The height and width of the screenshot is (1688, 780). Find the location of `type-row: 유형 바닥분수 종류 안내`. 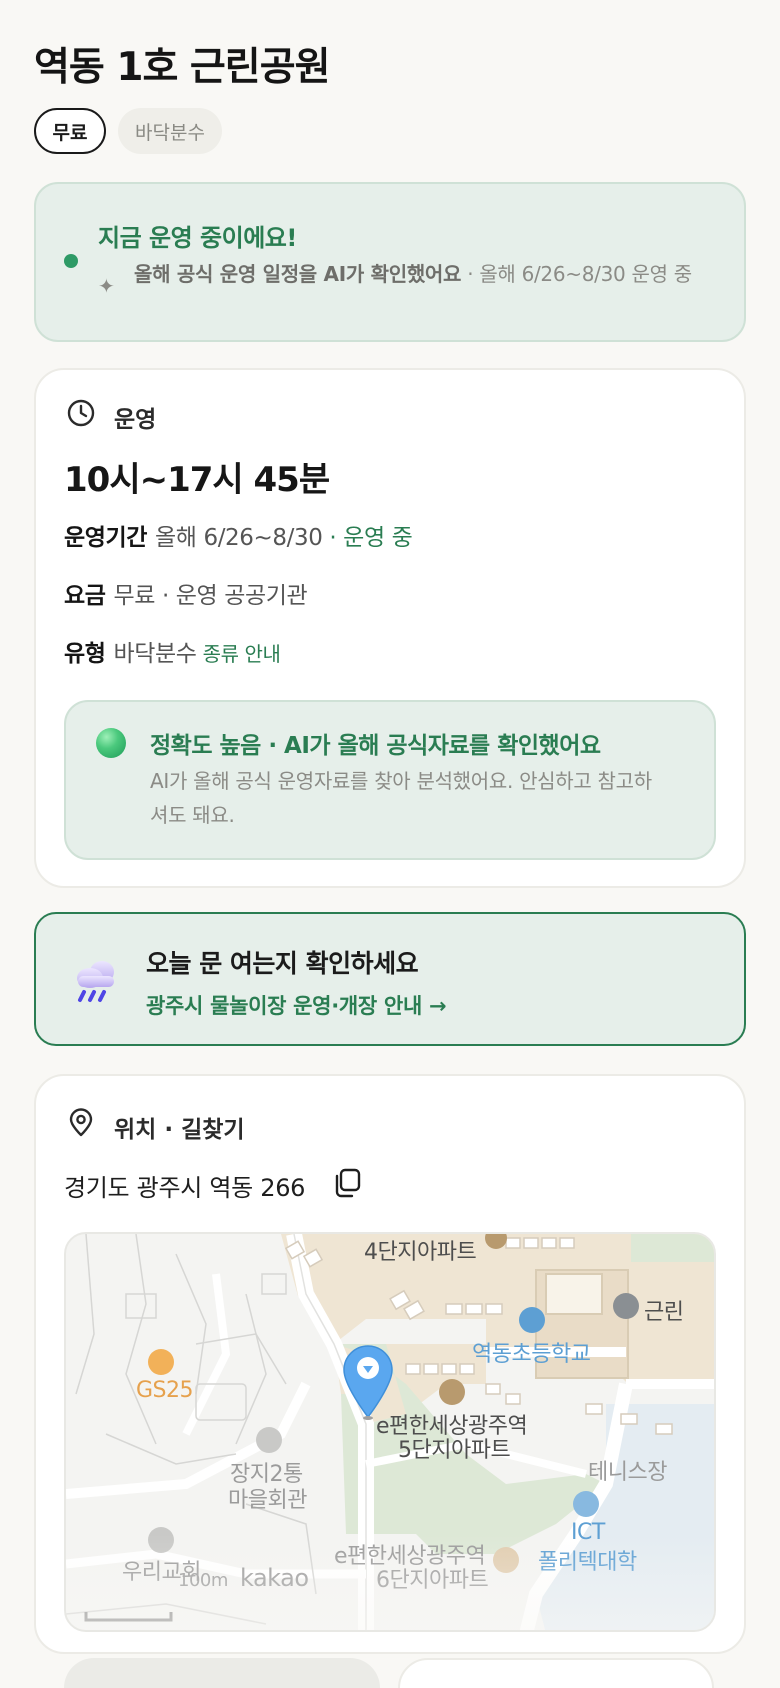

type-row: 유형 바닥분수 종류 안내 is located at coordinates (172, 651).